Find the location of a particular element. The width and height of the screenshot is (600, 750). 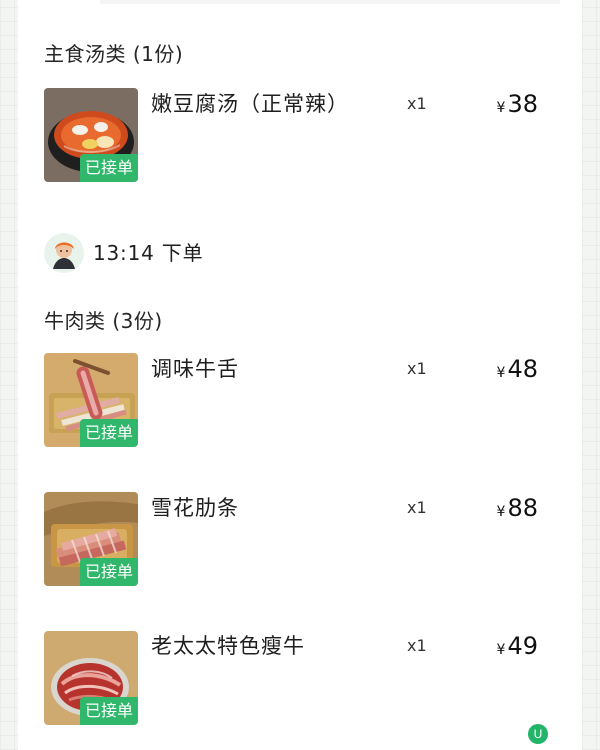

item-name-lean-beef: 老太太特色瘦牛 is located at coordinates (228, 646).